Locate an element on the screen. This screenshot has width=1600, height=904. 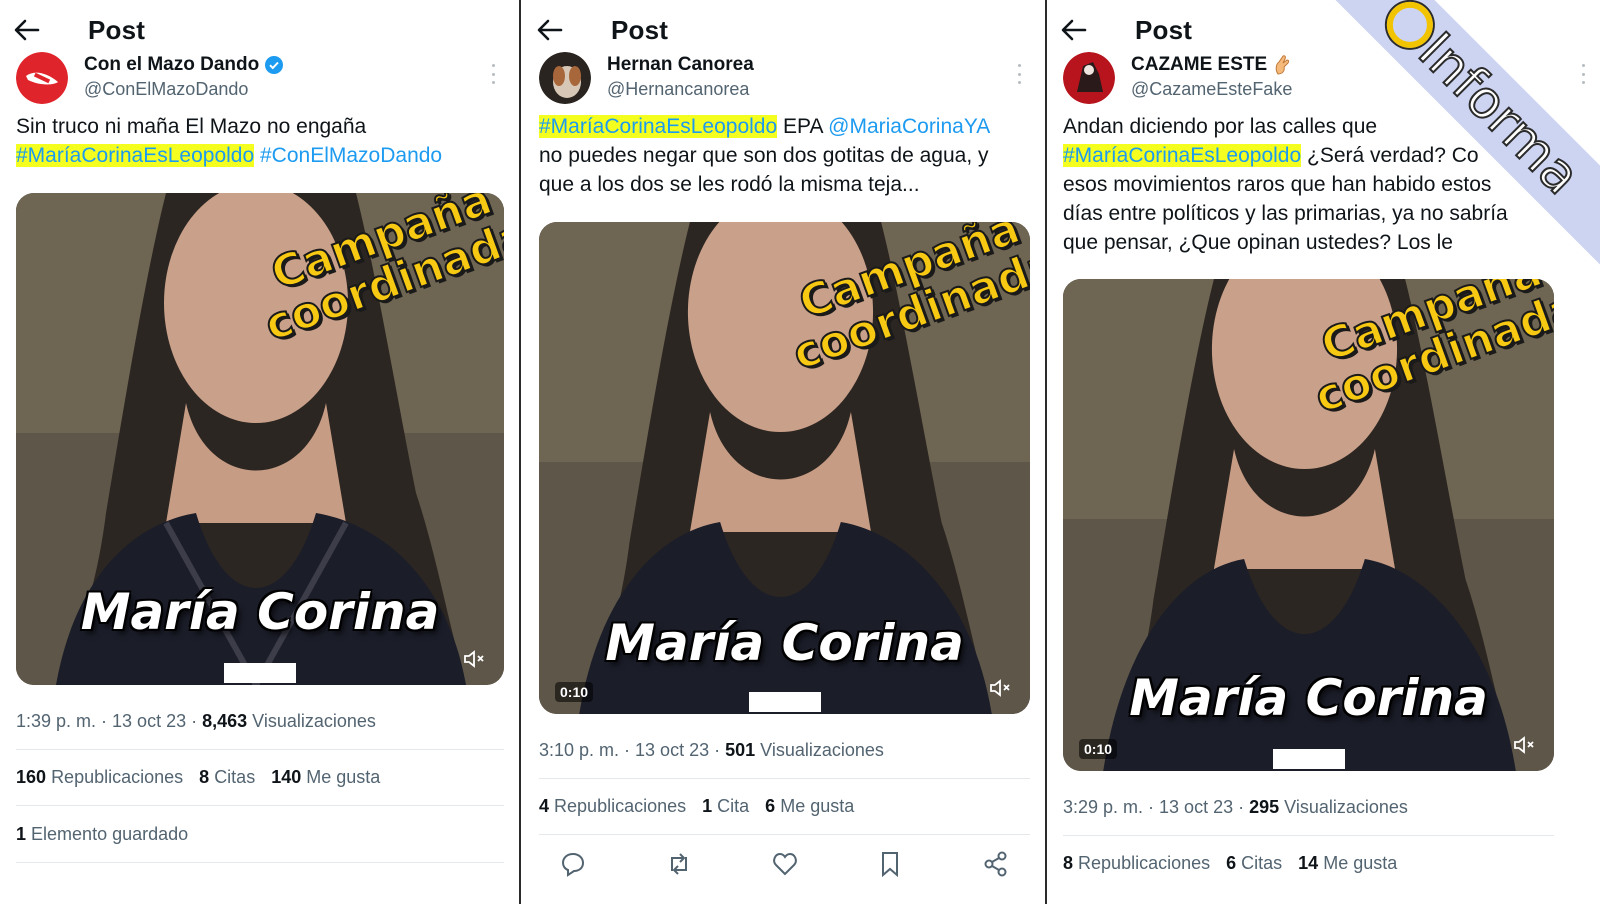
repost-icon is located at coordinates (679, 864).